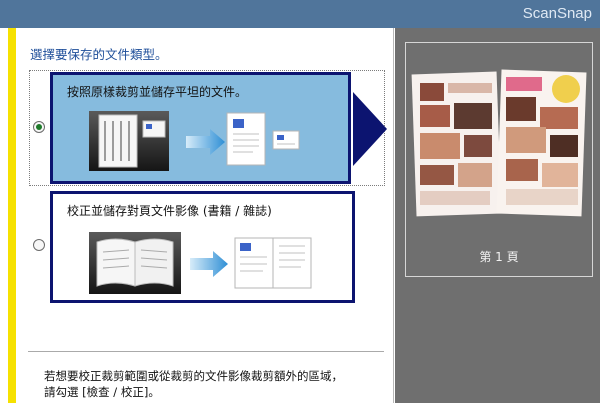  I want to click on page-number-label: 第 1 頁, so click(499, 257).